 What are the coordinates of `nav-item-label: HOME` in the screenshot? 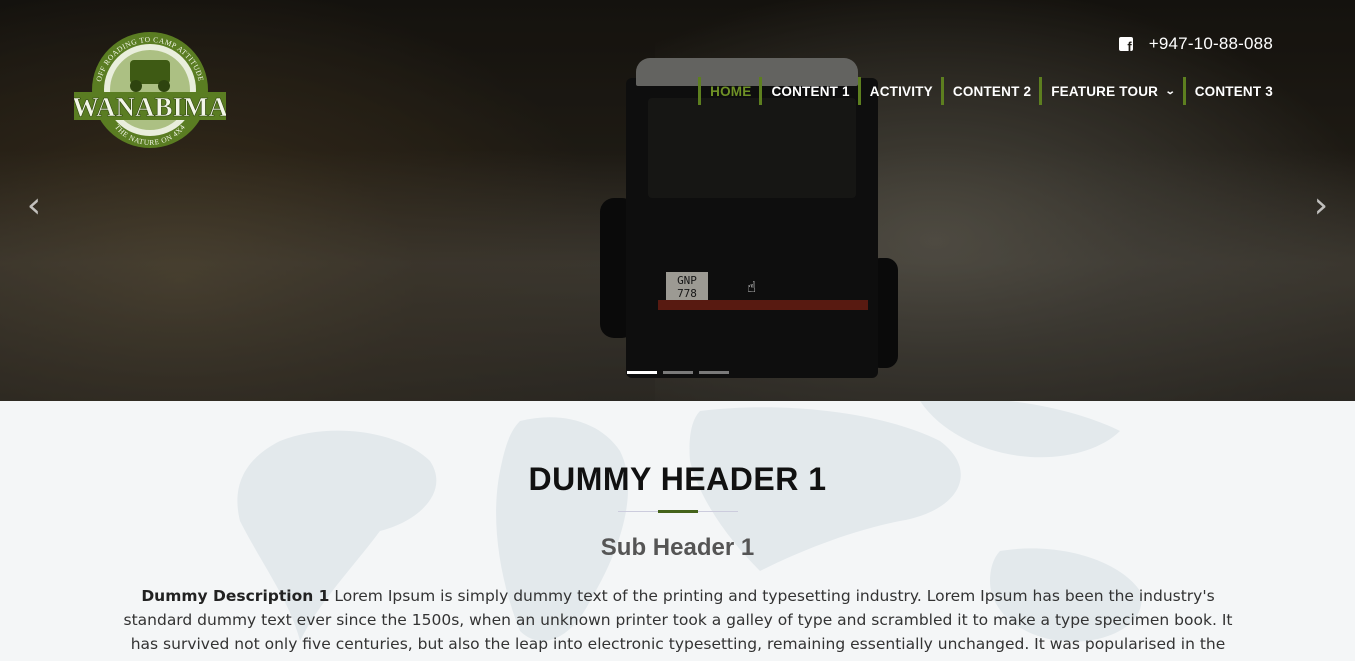 It's located at (731, 91).